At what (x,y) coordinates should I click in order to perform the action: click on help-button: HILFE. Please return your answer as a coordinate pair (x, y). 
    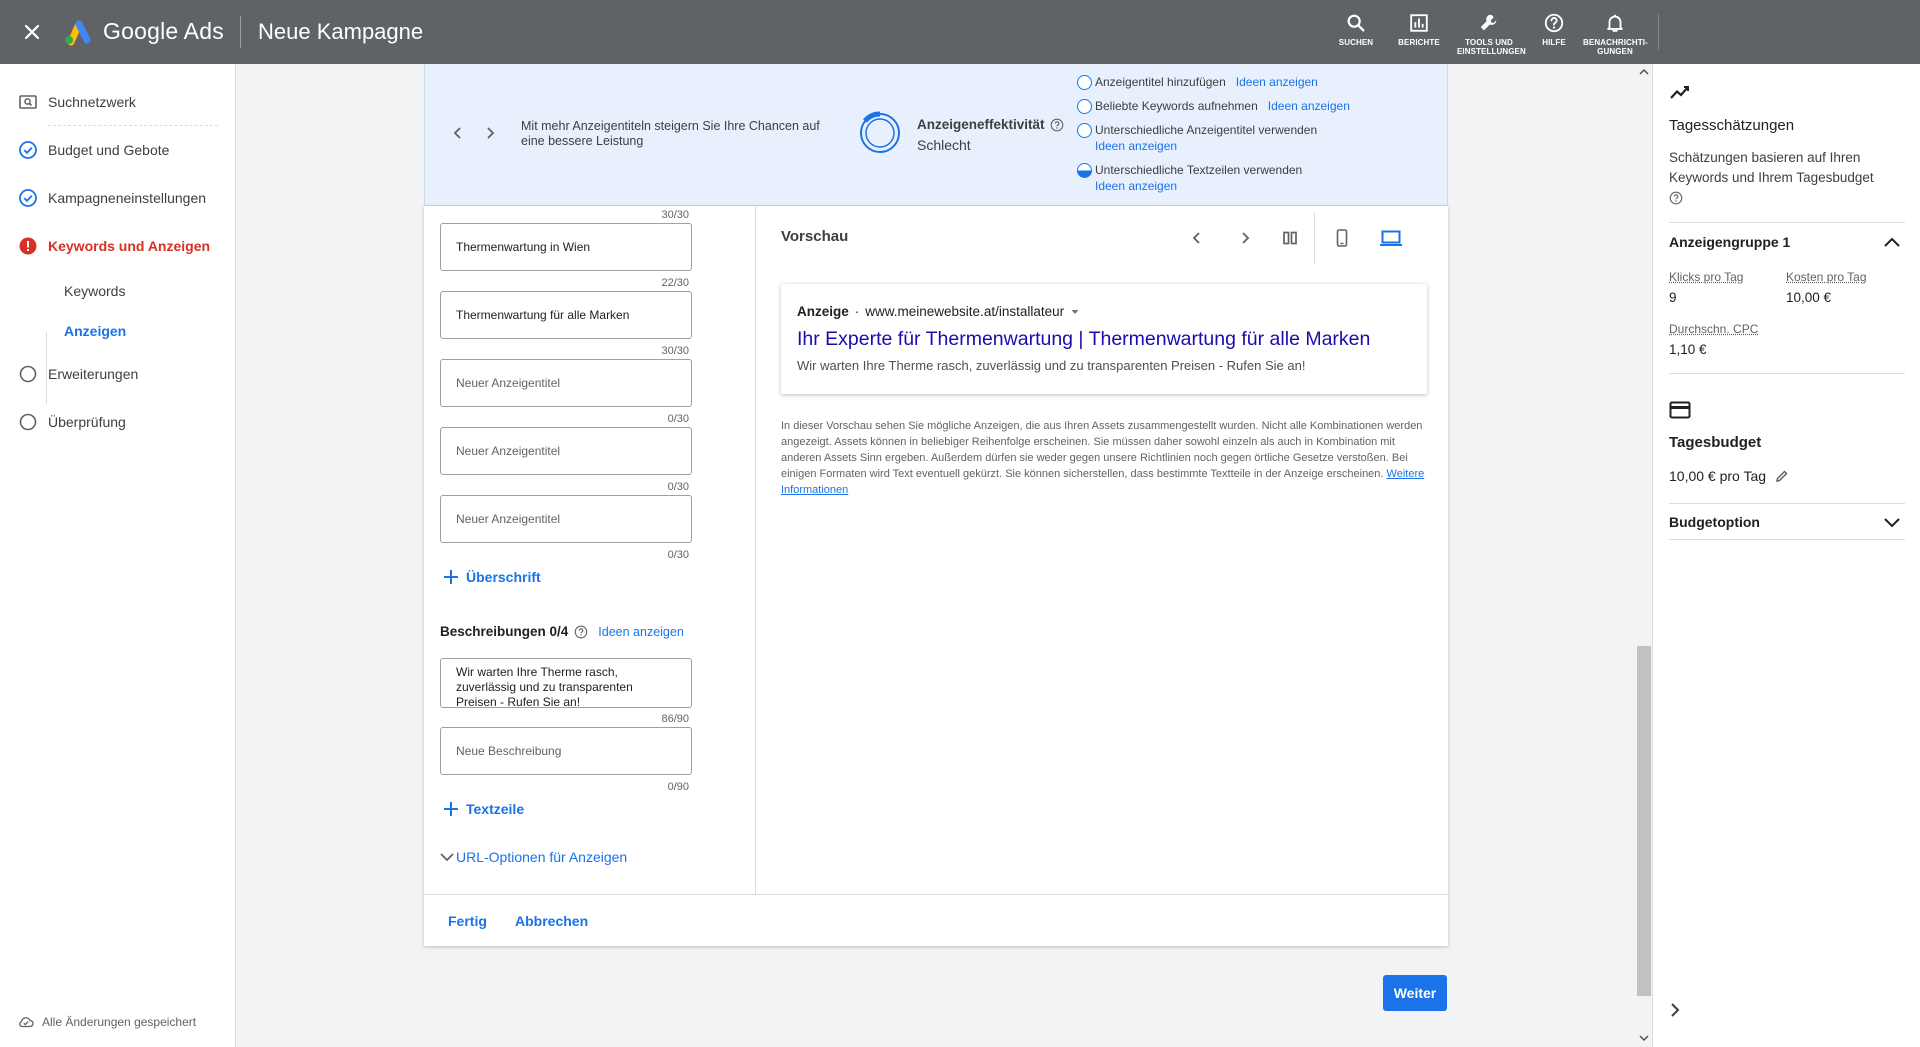
    Looking at the image, I should click on (1554, 29).